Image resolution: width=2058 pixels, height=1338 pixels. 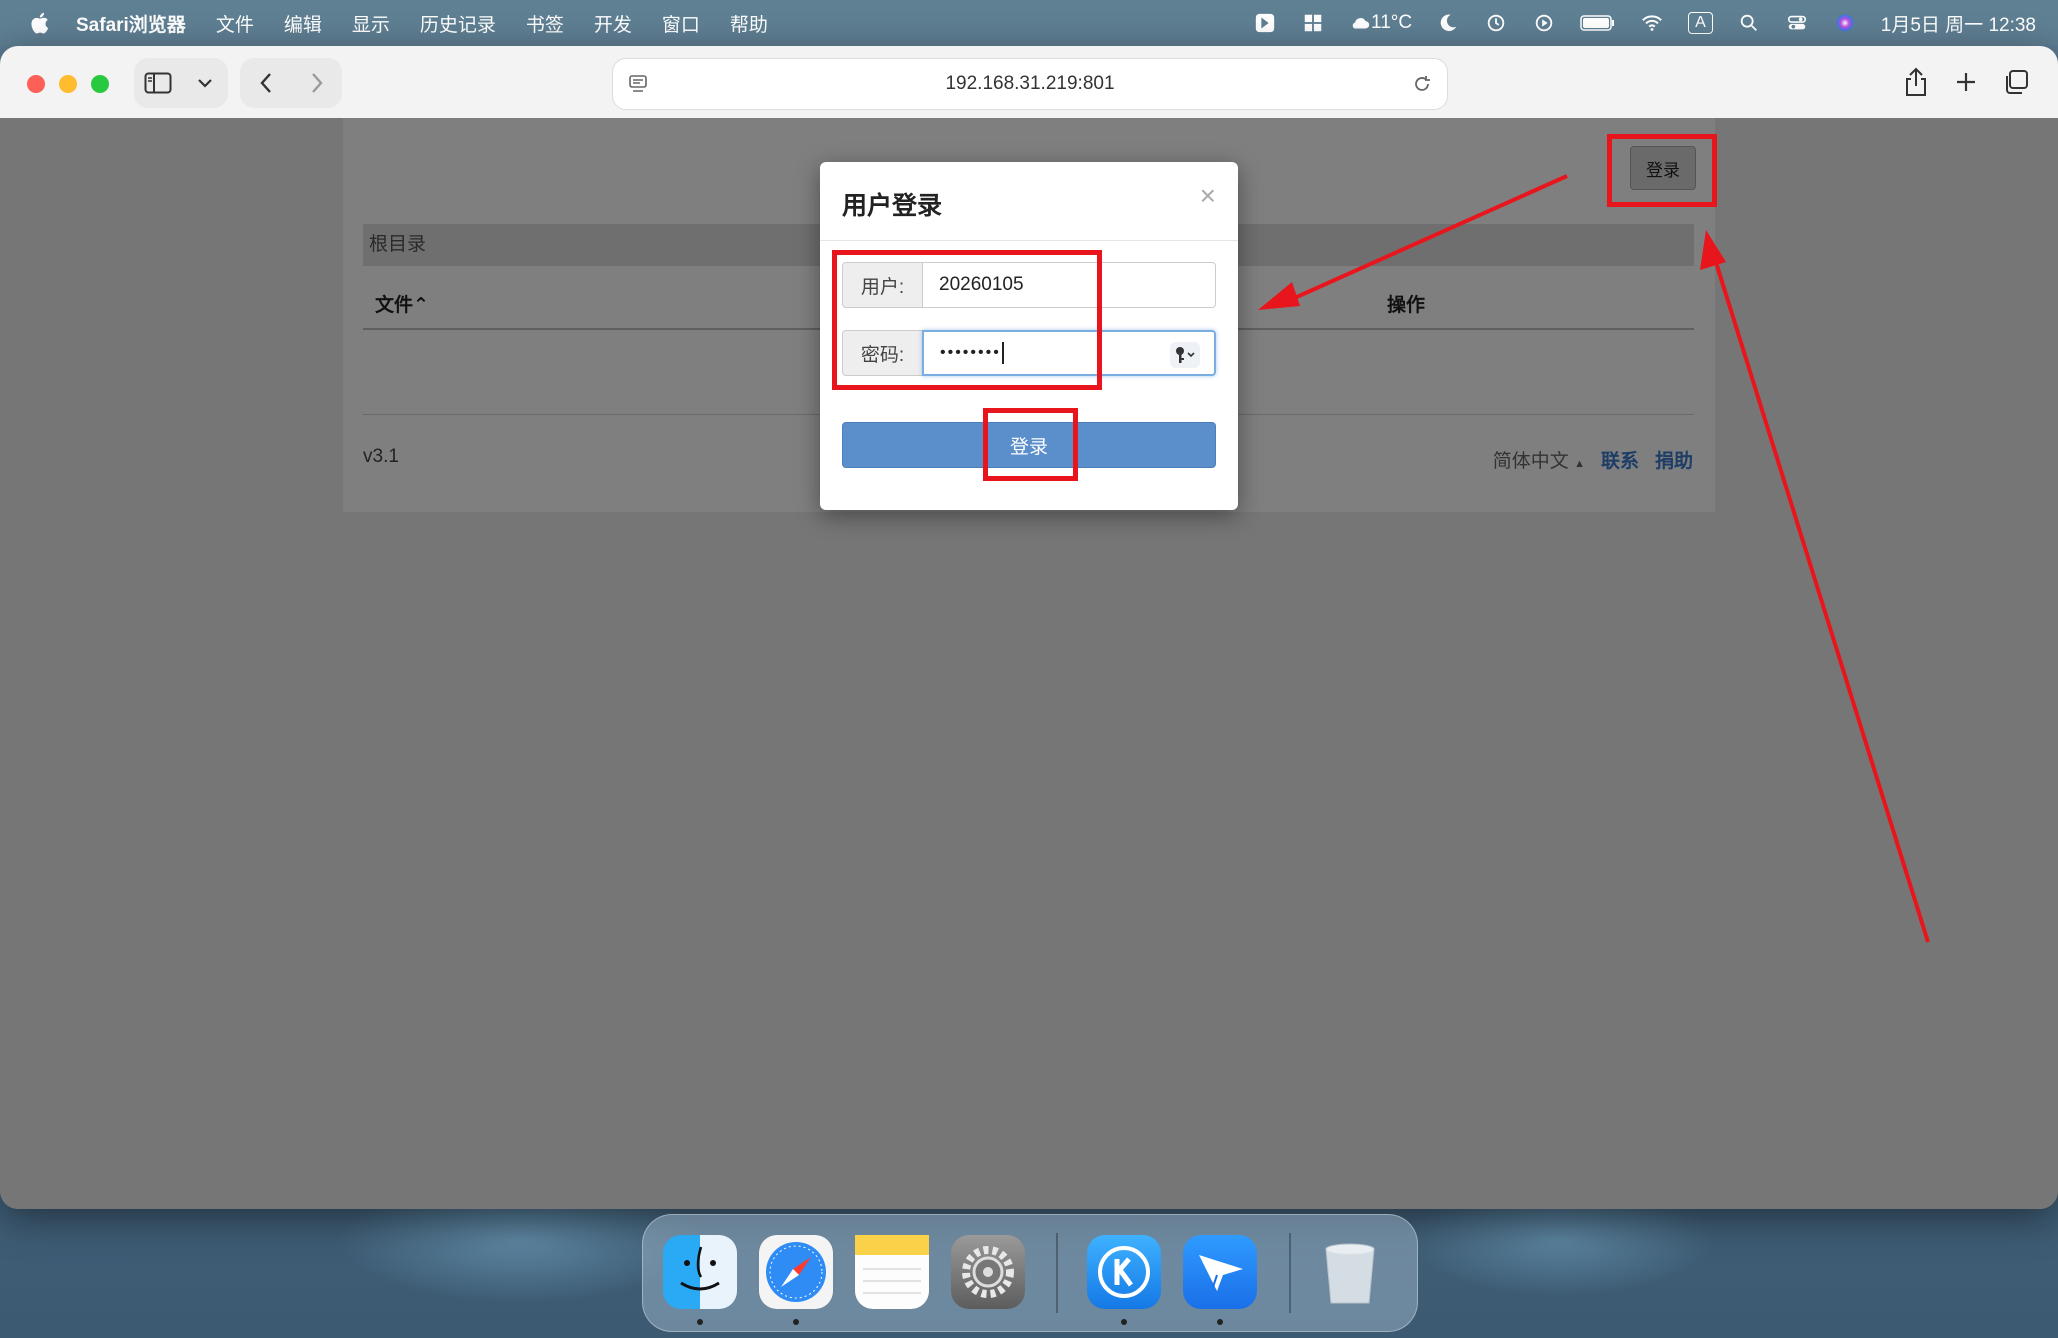 I want to click on finder-icon, so click(x=700, y=1272).